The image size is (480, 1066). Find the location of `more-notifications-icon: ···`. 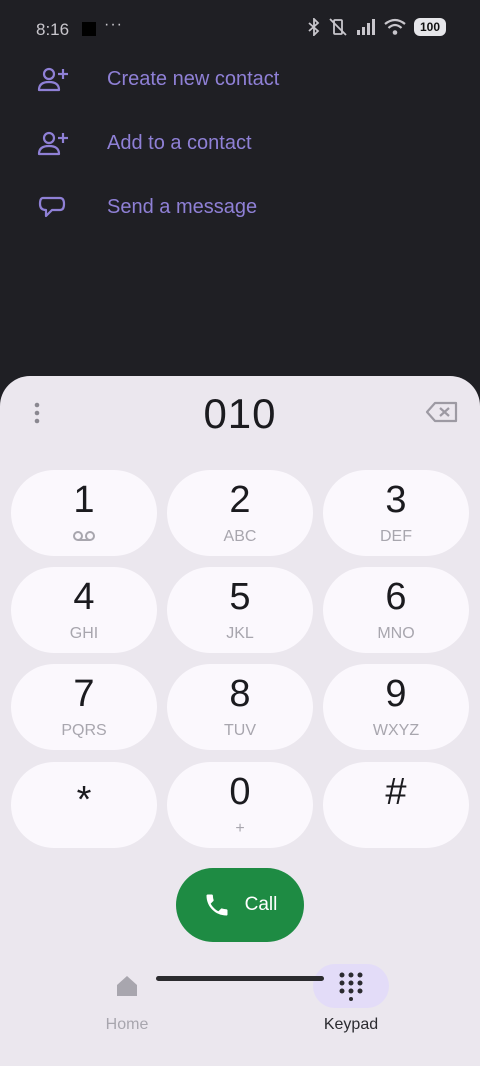

more-notifications-icon: ··· is located at coordinates (113, 24).